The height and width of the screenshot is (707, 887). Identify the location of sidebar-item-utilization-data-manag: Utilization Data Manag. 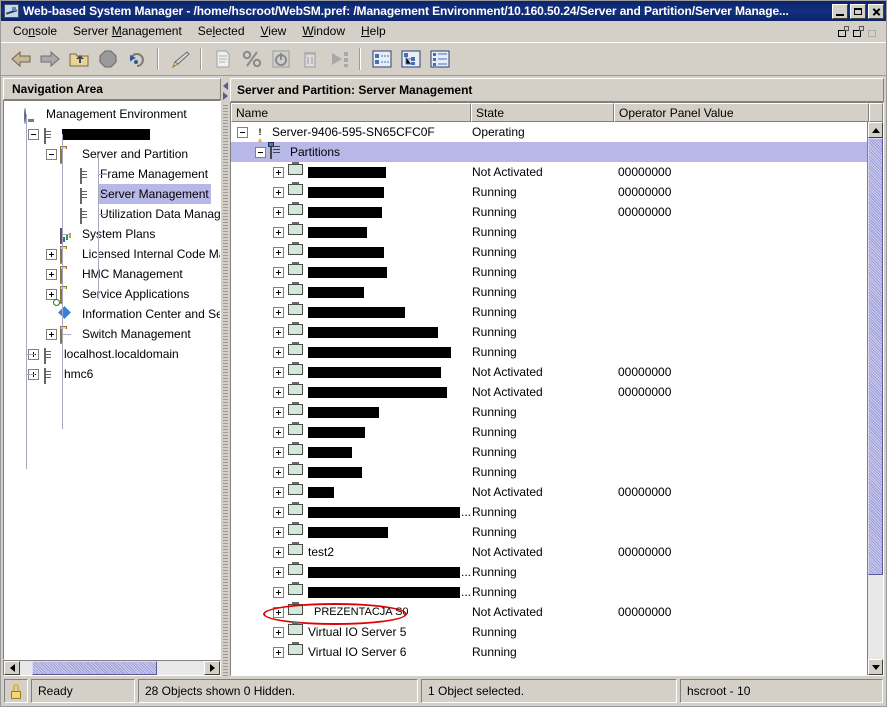
(112, 214).